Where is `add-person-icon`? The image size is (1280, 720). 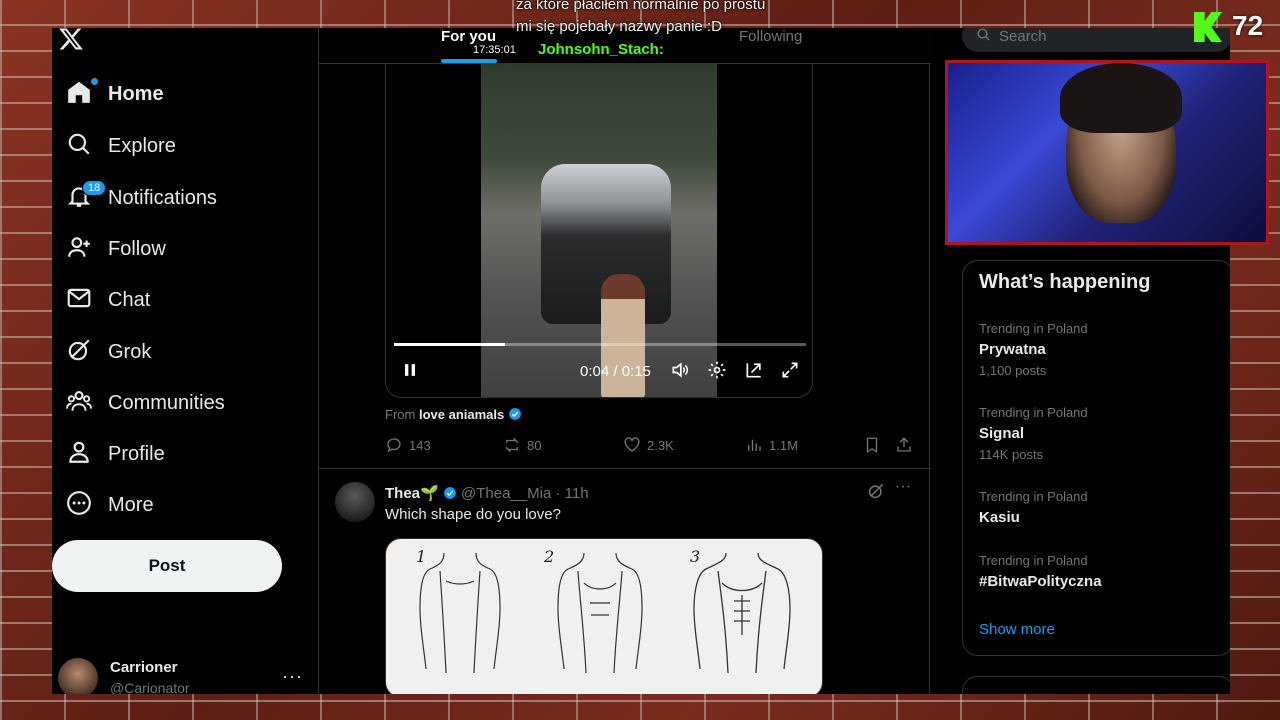 add-person-icon is located at coordinates (79, 249).